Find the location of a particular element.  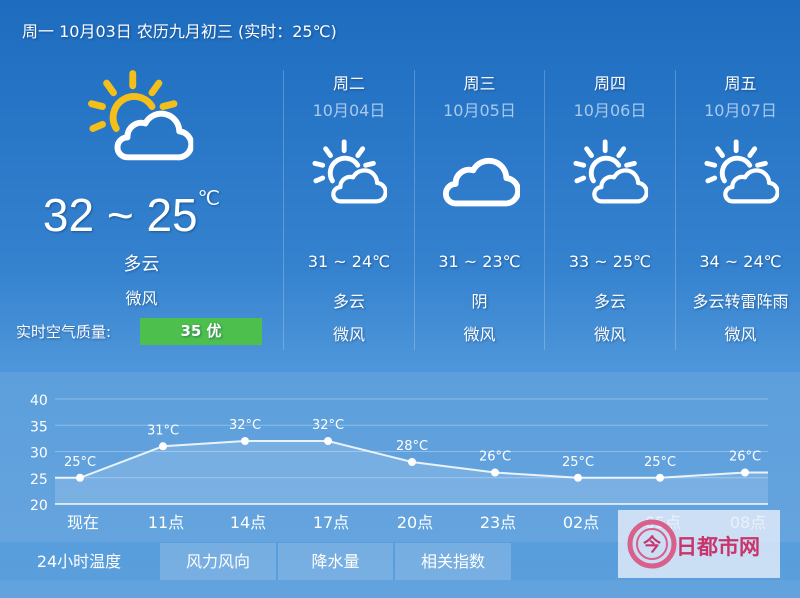

tab-precipitation: 降水量 is located at coordinates (335, 561).